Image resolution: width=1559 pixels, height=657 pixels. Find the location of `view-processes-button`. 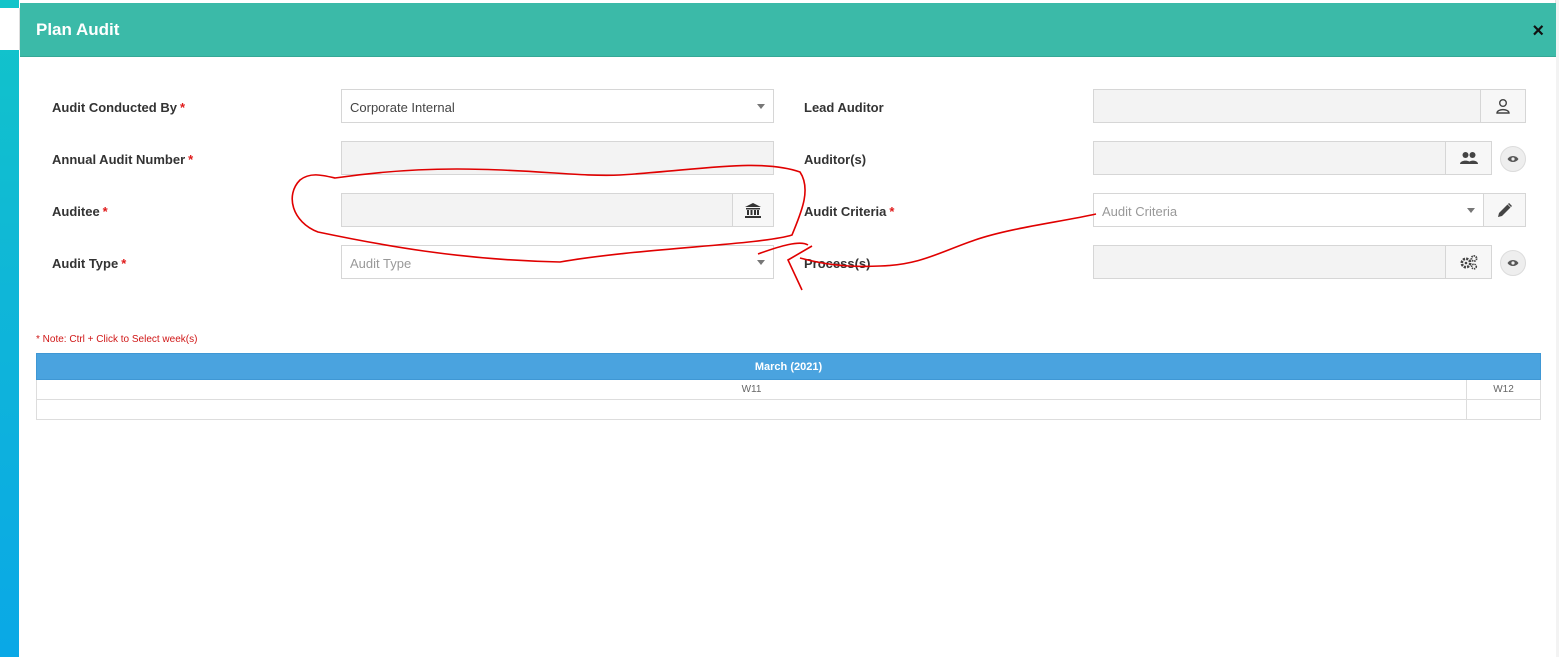

view-processes-button is located at coordinates (1513, 263).